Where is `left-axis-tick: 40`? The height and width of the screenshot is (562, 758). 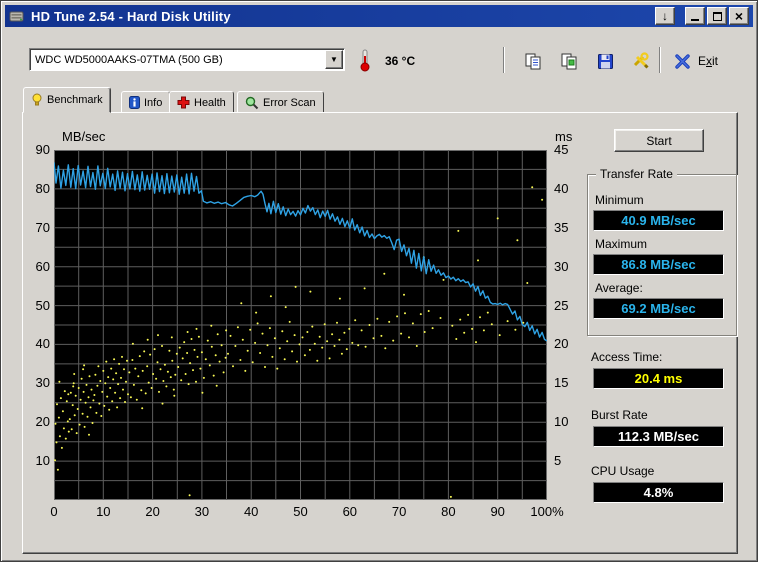 left-axis-tick: 40 is located at coordinates (42, 344).